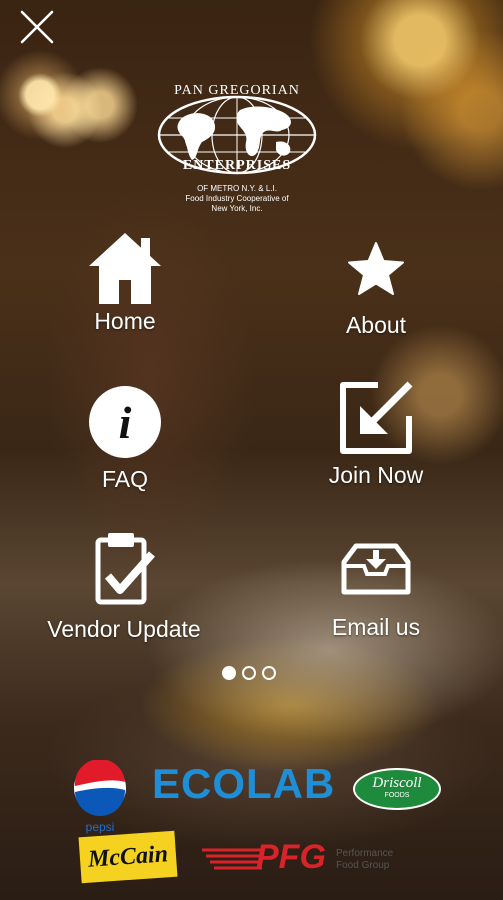 The image size is (503, 900). I want to click on home-label: Home, so click(125, 321).